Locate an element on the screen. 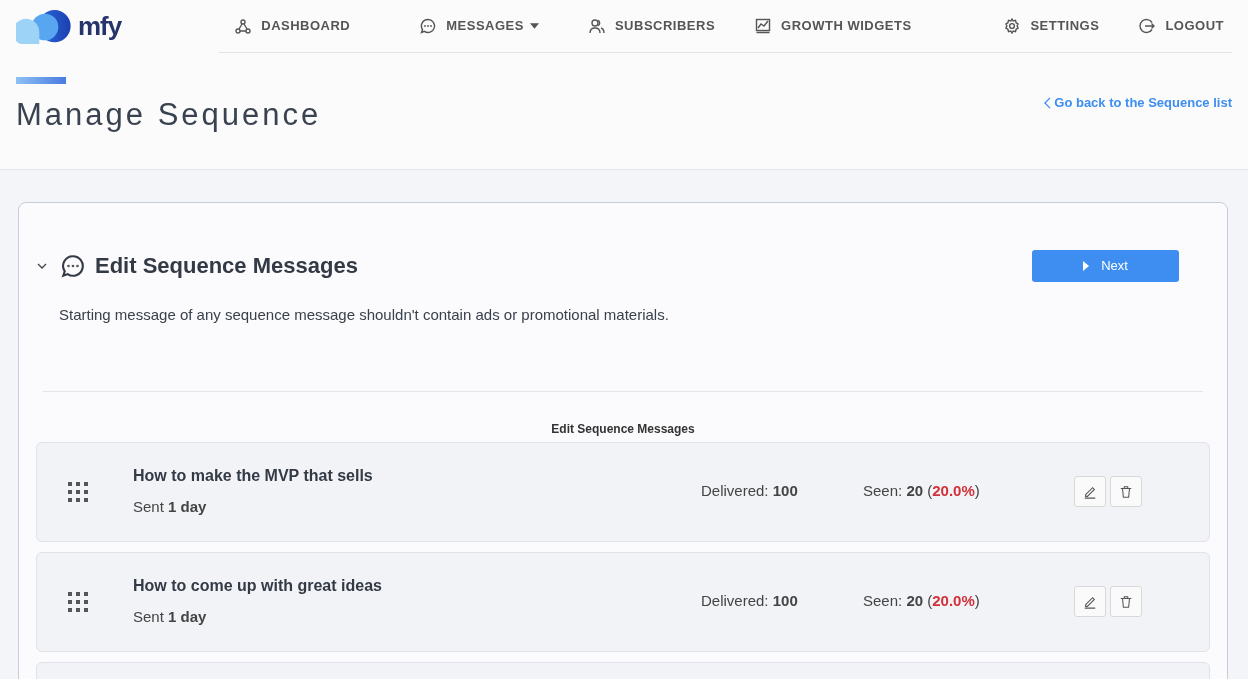 Image resolution: width=1248 pixels, height=679 pixels. logo-text: mfy is located at coordinates (100, 26).